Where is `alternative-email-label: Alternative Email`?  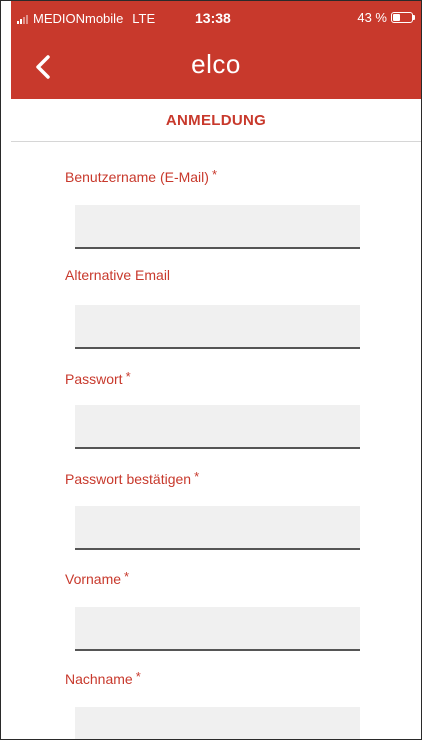 alternative-email-label: Alternative Email is located at coordinates (117, 275).